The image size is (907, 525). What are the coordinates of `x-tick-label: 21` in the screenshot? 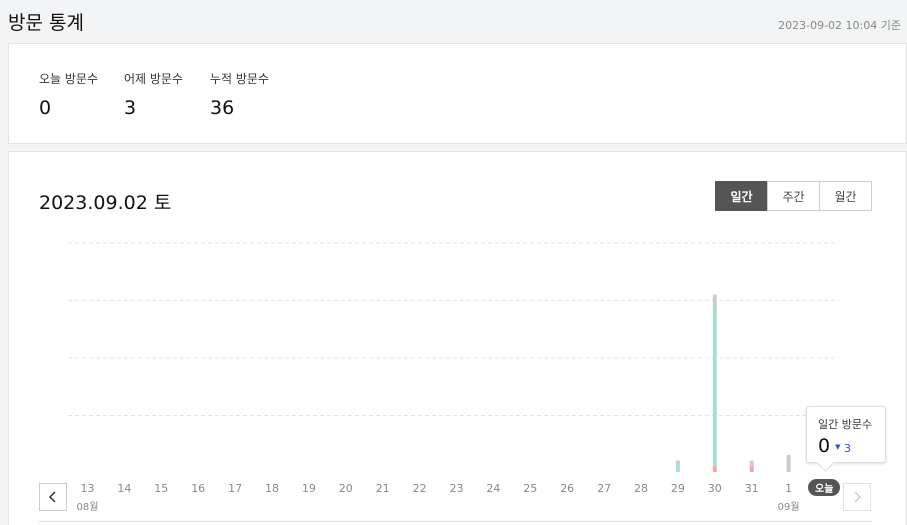 It's located at (383, 488).